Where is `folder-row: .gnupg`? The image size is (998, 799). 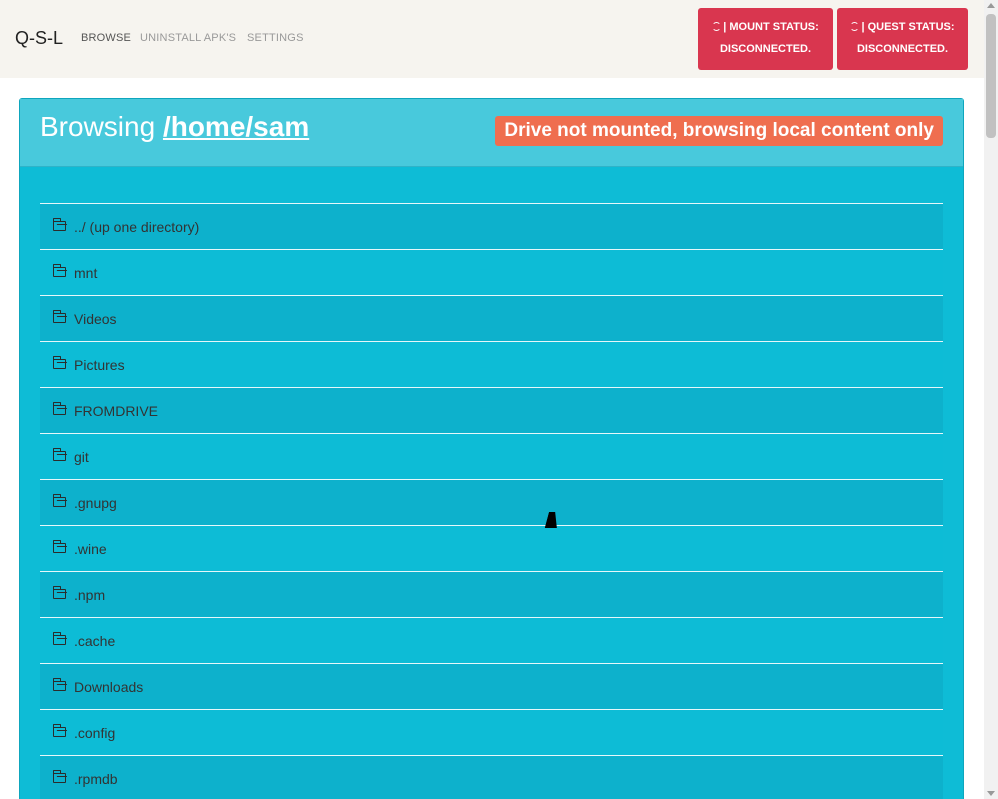 folder-row: .gnupg is located at coordinates (491, 502).